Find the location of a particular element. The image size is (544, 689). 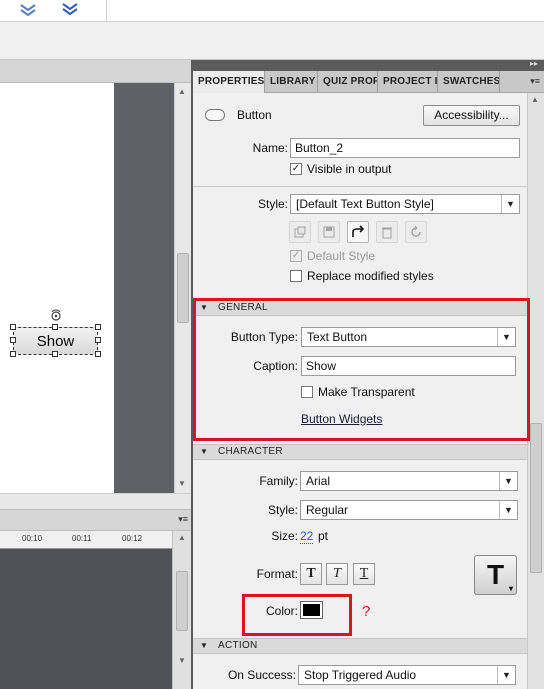

style-label: Style: is located at coordinates (272, 204).